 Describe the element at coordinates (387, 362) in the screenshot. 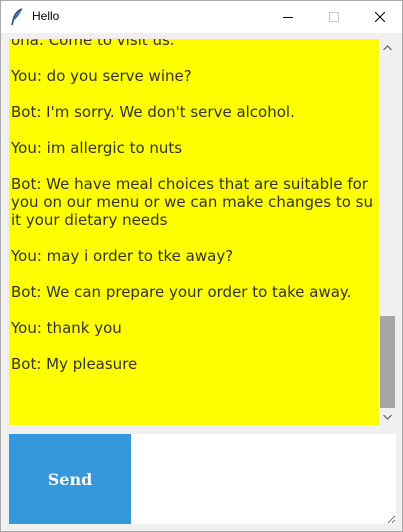

I see `scroll-thumb` at that location.